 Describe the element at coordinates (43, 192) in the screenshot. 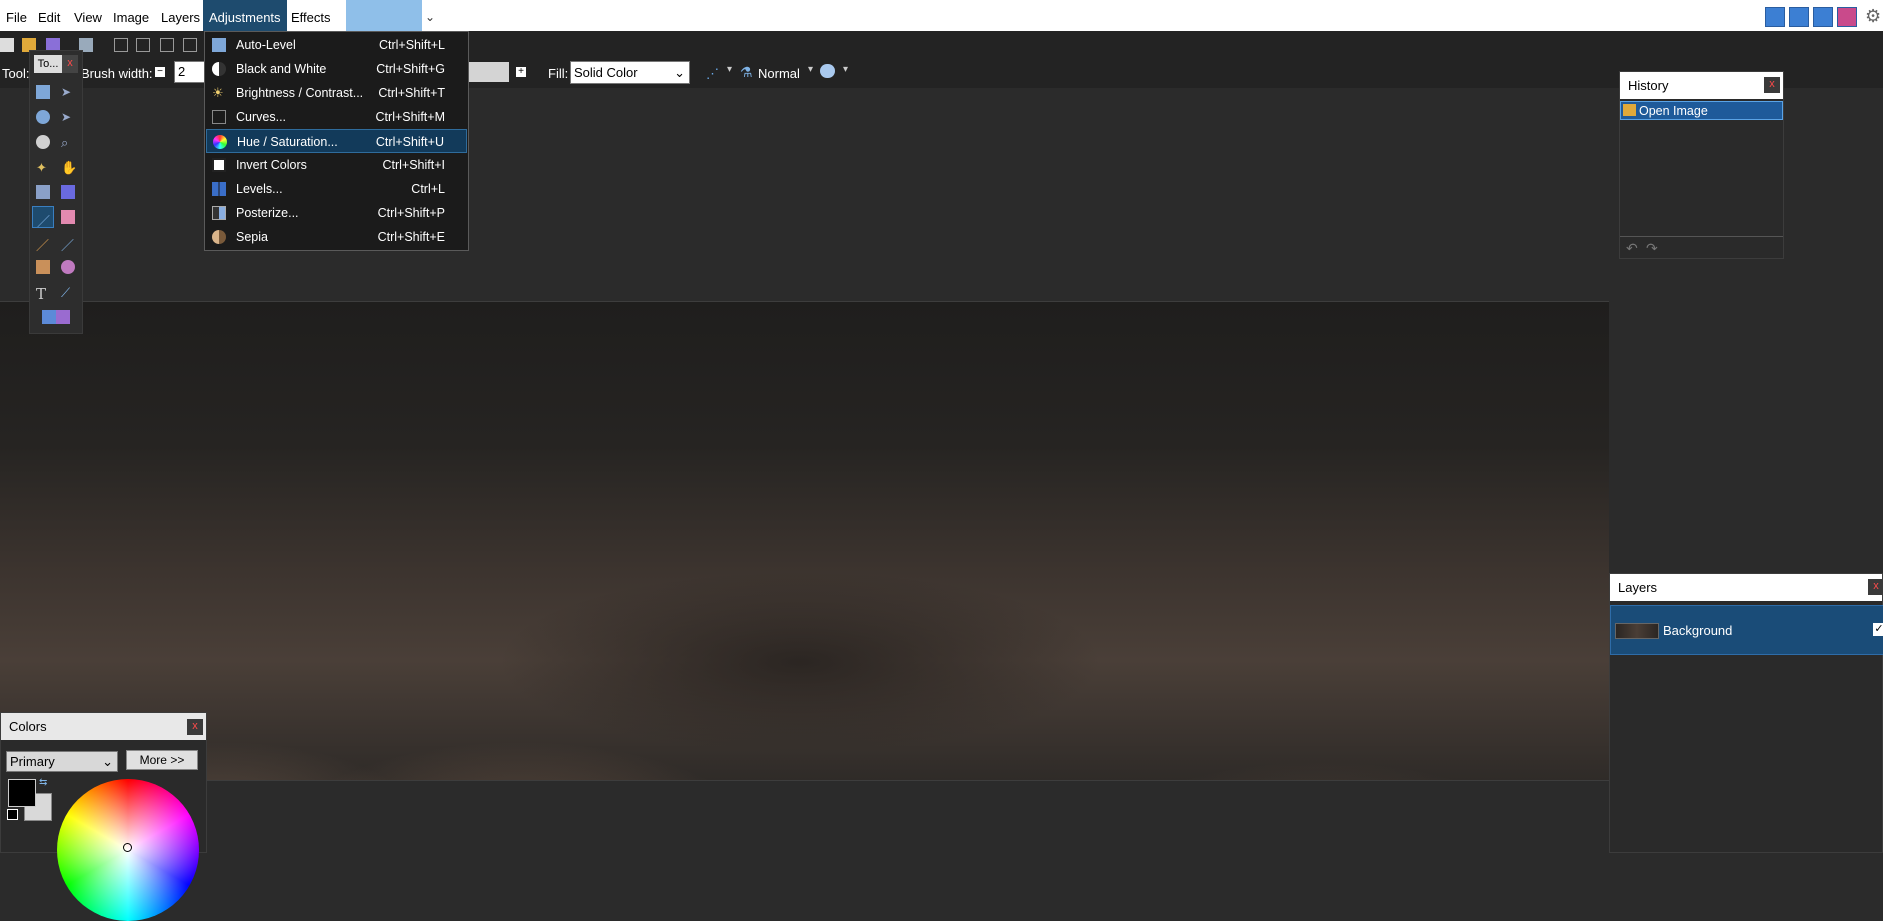

I see `paint-bucket-tool` at that location.